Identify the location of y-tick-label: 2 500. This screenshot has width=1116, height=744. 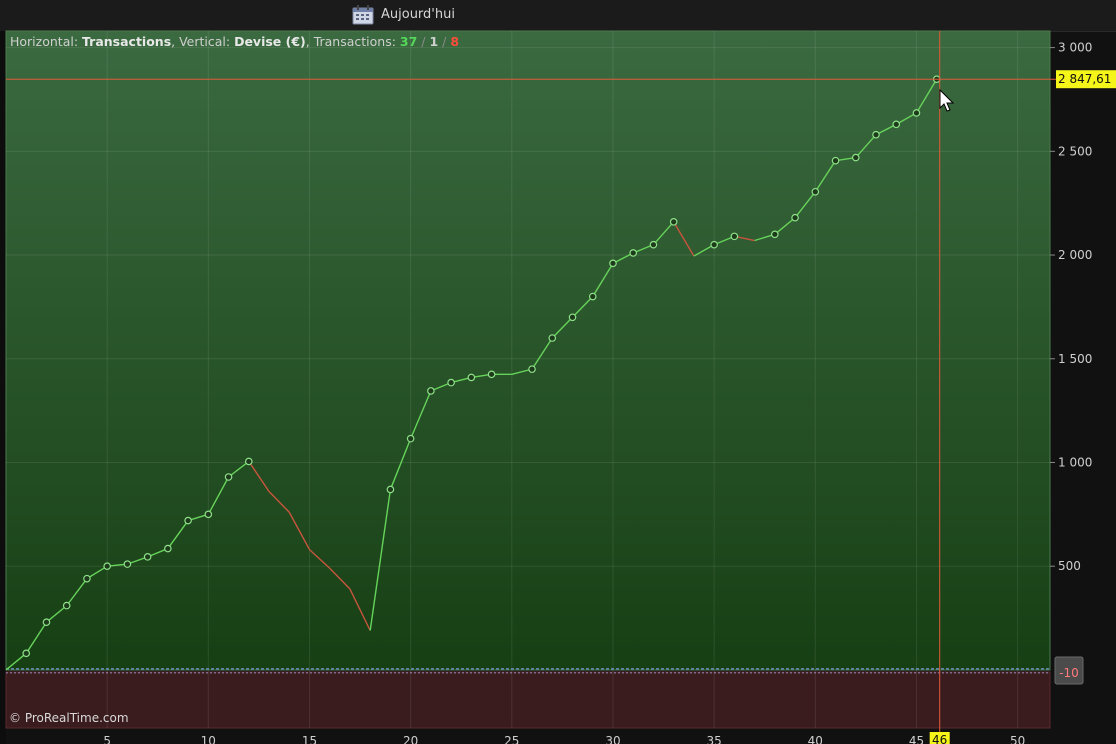
(1075, 151).